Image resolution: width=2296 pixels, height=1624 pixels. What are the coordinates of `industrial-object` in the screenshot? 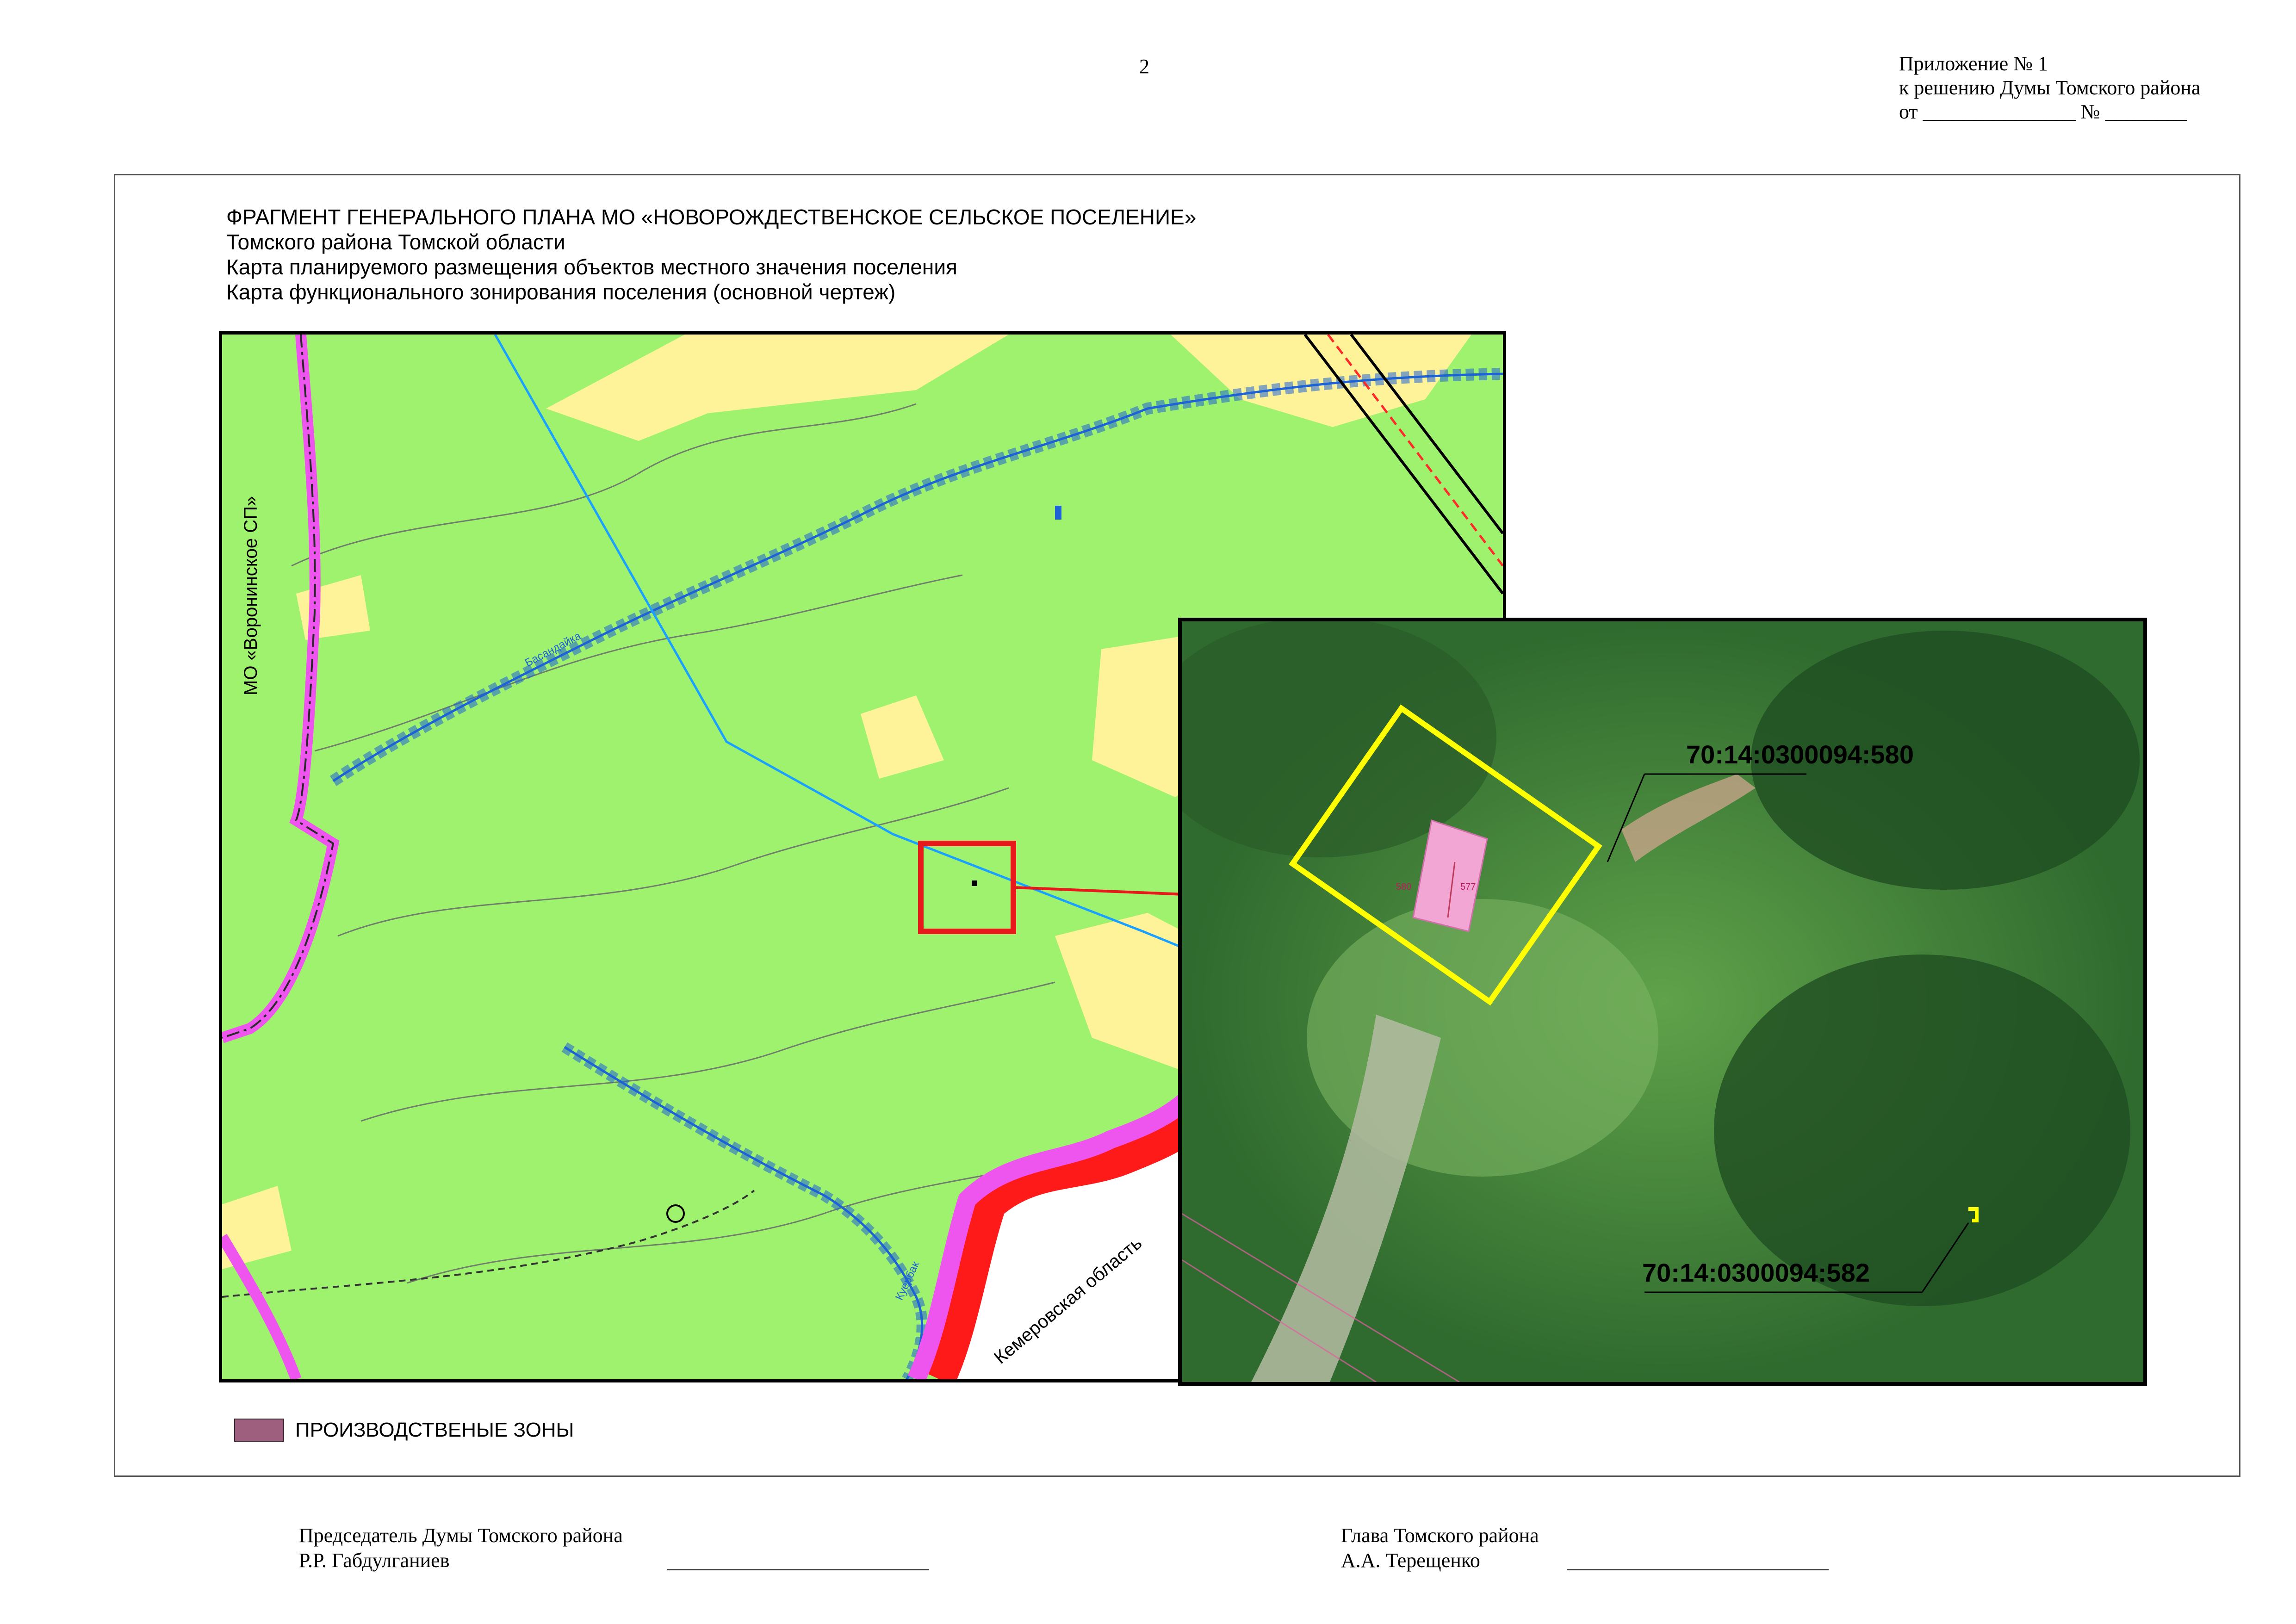 It's located at (975, 883).